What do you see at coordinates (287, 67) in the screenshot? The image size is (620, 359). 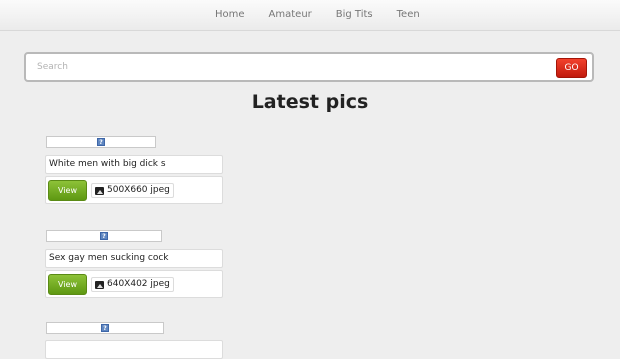 I see `search-input` at bounding box center [287, 67].